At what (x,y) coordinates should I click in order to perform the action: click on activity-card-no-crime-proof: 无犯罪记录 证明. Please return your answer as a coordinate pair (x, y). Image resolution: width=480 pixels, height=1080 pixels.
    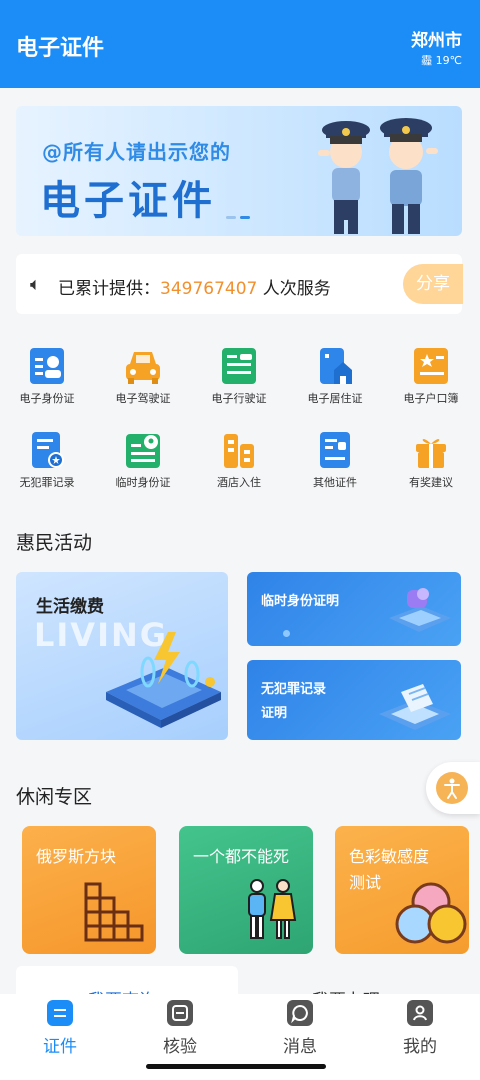
    Looking at the image, I should click on (354, 700).